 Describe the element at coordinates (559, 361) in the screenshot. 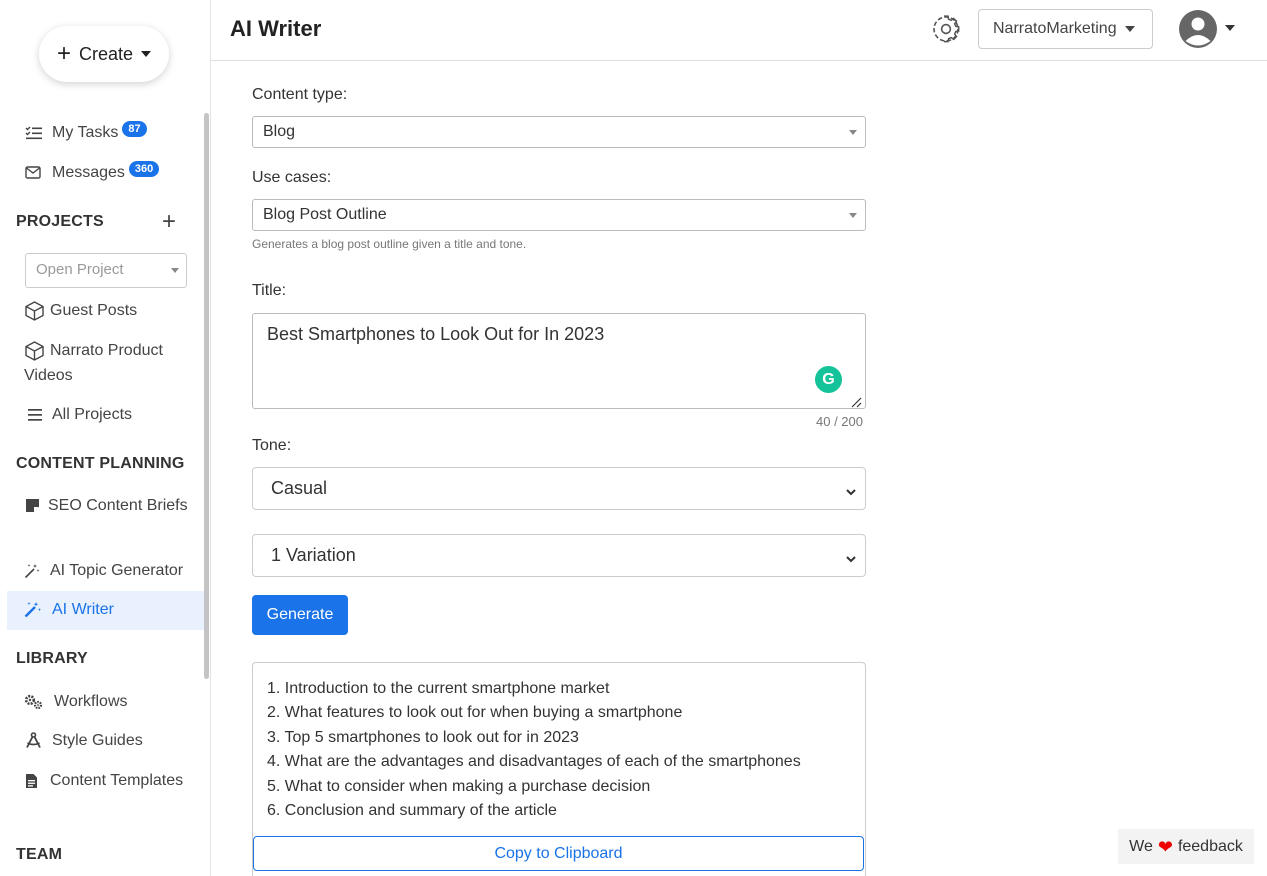

I see `title-textarea: Best Smartphones to Look Out for In 2023` at that location.